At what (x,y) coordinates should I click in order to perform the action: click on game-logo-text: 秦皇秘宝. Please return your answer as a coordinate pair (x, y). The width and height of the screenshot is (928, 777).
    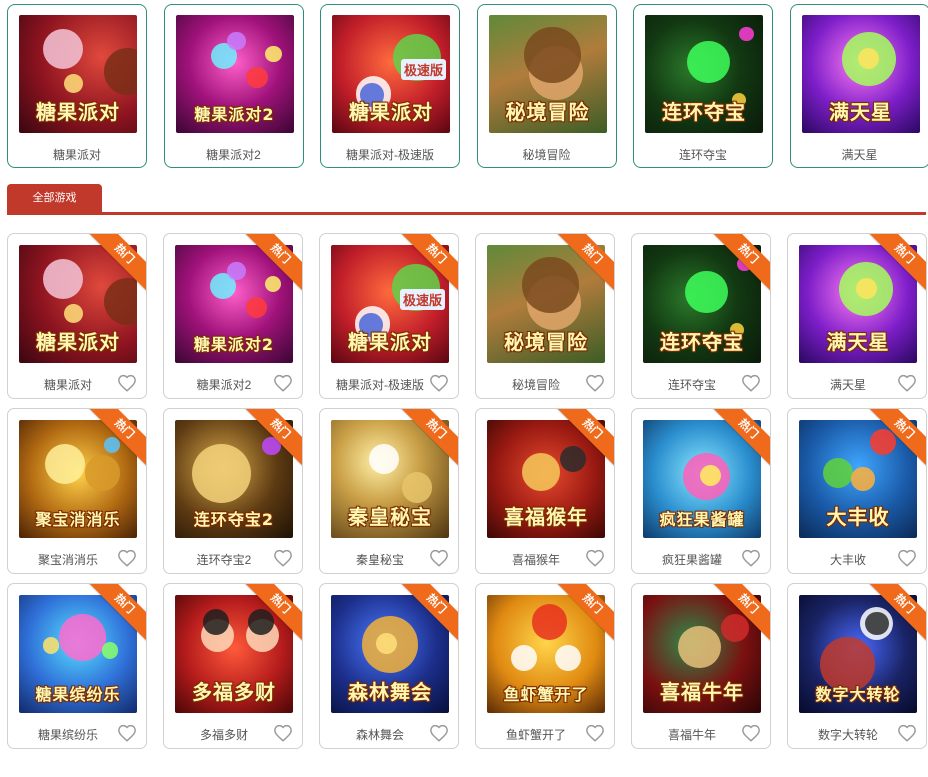
    Looking at the image, I should click on (390, 517).